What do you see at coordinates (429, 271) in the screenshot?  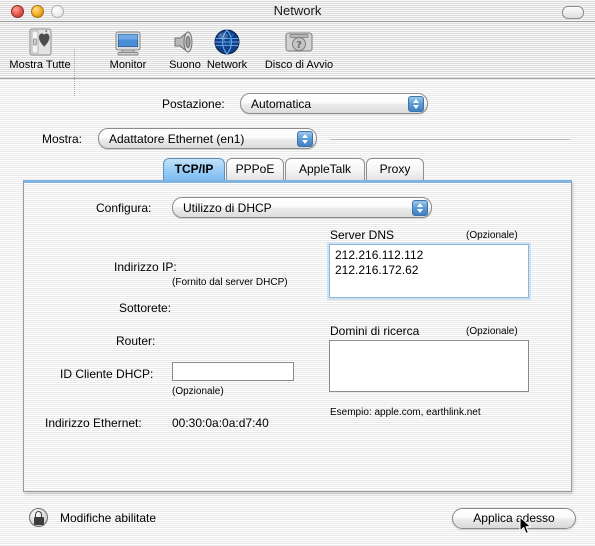 I see `dns-servers-textarea: 212.216.112.112 212.216.172.62` at bounding box center [429, 271].